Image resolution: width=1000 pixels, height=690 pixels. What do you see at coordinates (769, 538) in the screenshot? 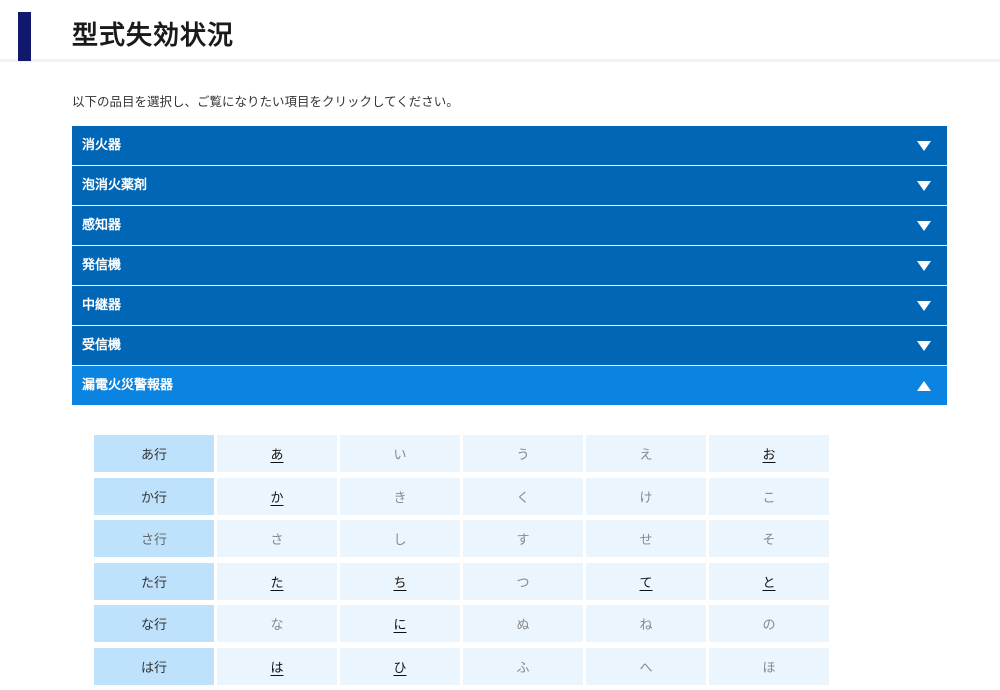
I see `kana-cell: そ` at bounding box center [769, 538].